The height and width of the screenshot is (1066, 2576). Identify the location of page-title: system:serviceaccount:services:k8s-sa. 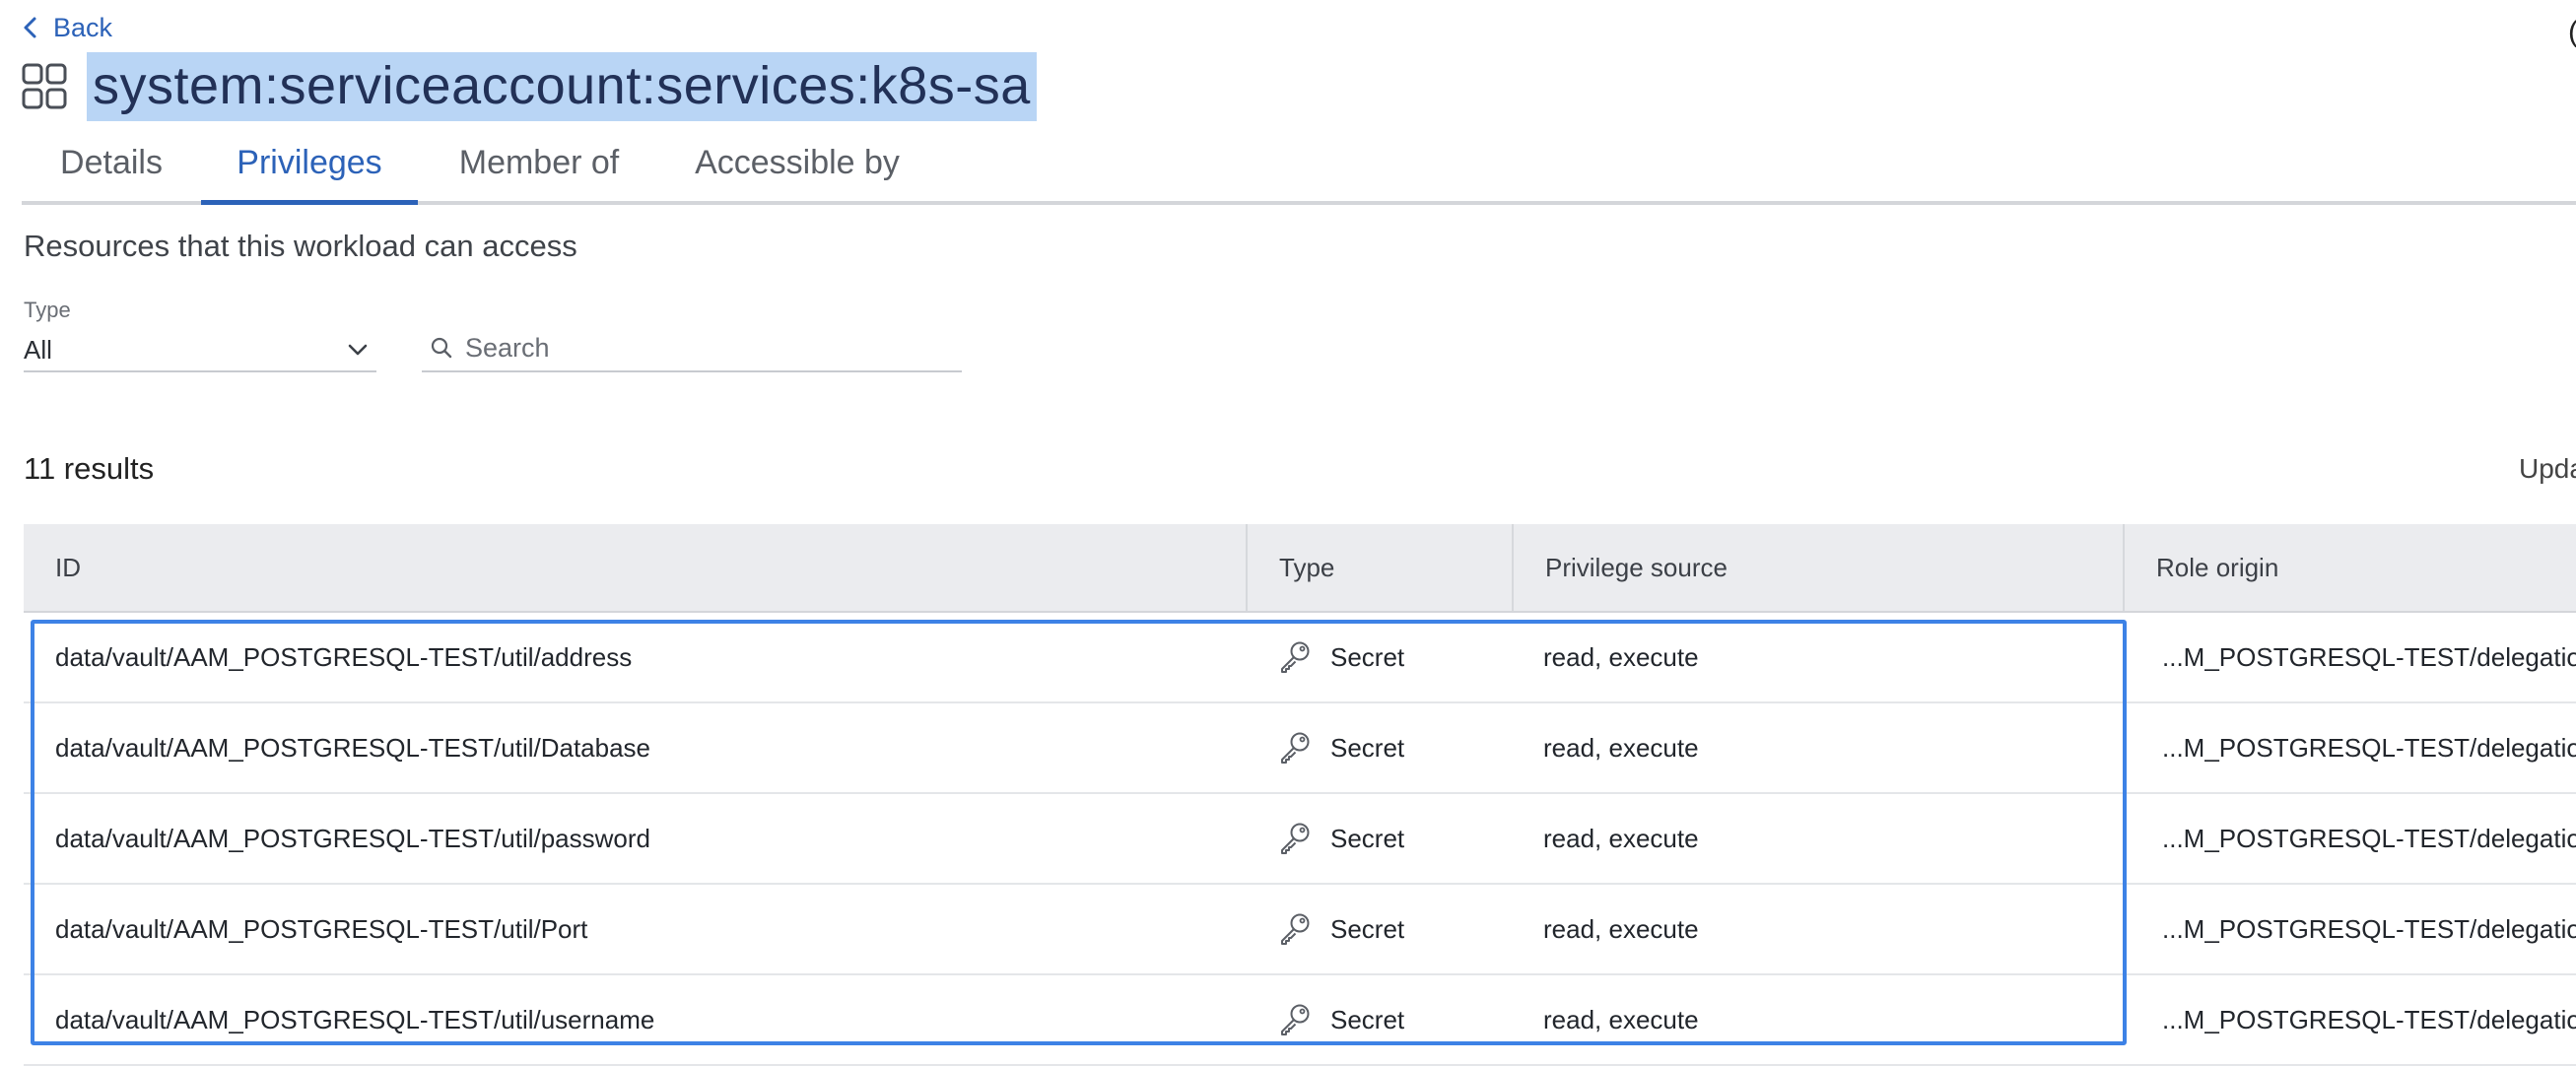
(562, 86).